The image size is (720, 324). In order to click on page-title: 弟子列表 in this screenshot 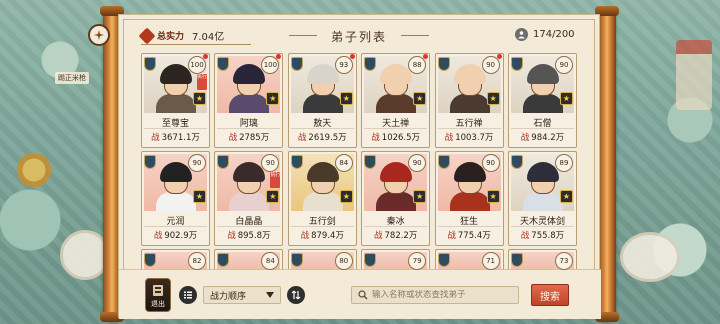, I will do `click(358, 36)`.